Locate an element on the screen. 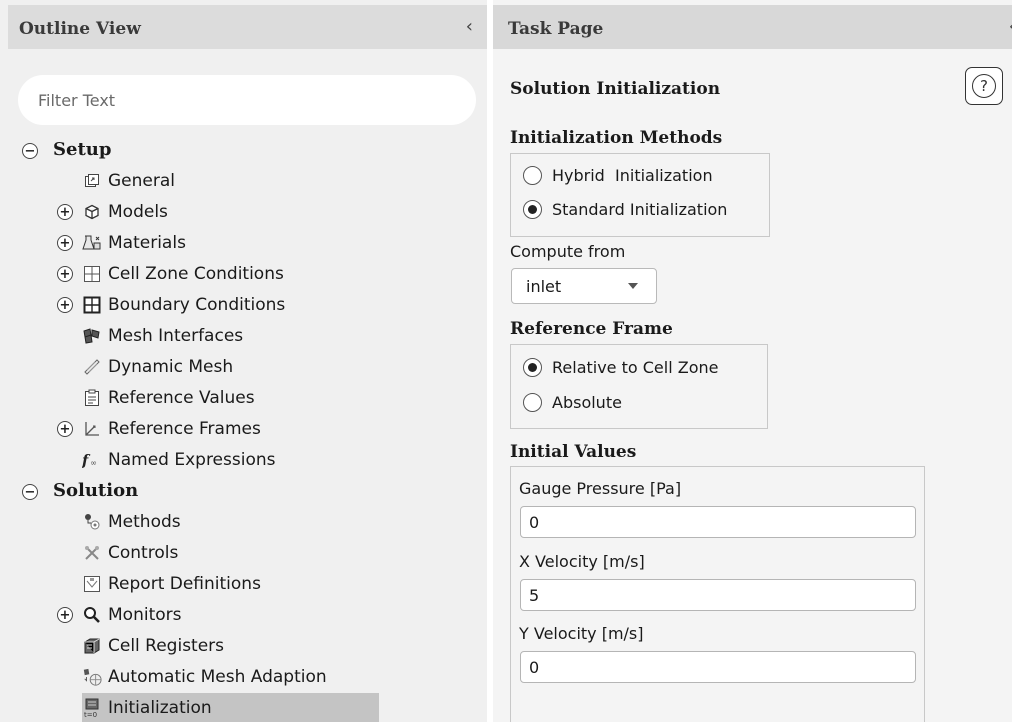 The image size is (1012, 722). tree-item-label: Reference Values is located at coordinates (181, 398).